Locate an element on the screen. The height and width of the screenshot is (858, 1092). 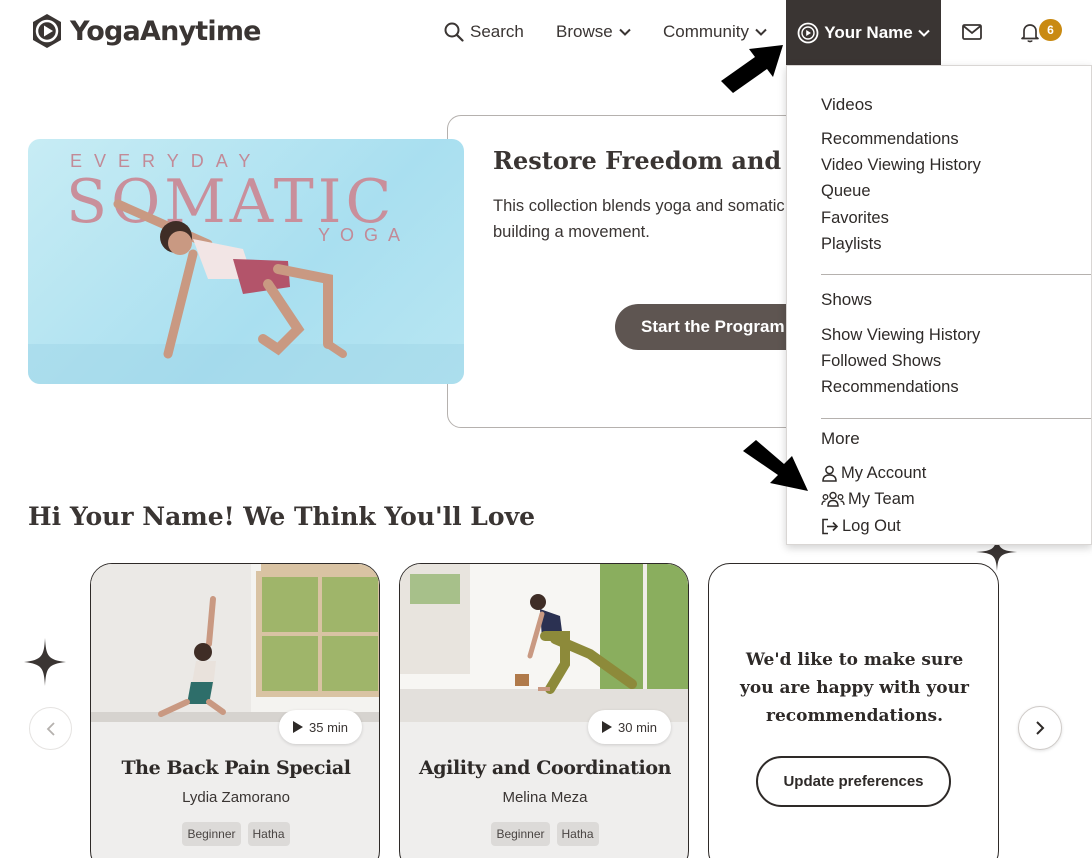
hero-title: Restore Freedom and Ea is located at coordinates (658, 160).